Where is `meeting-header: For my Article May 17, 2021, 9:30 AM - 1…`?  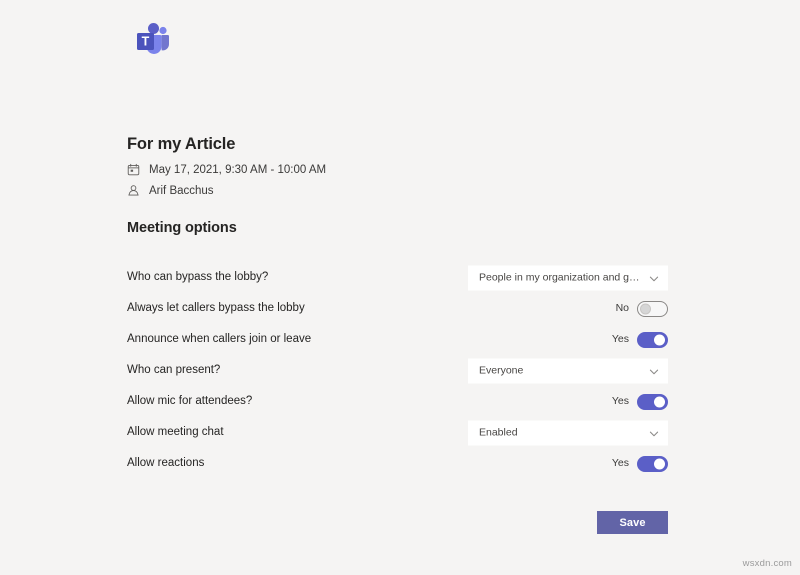 meeting-header: For my Article May 17, 2021, 9:30 AM - 1… is located at coordinates (407, 169).